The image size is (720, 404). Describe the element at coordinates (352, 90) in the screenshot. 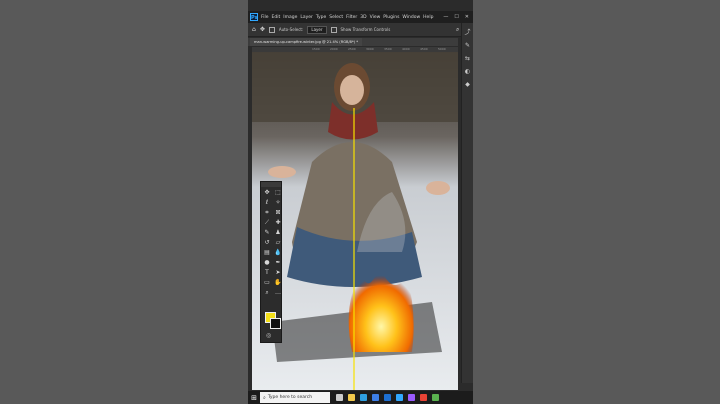

I see `face` at that location.